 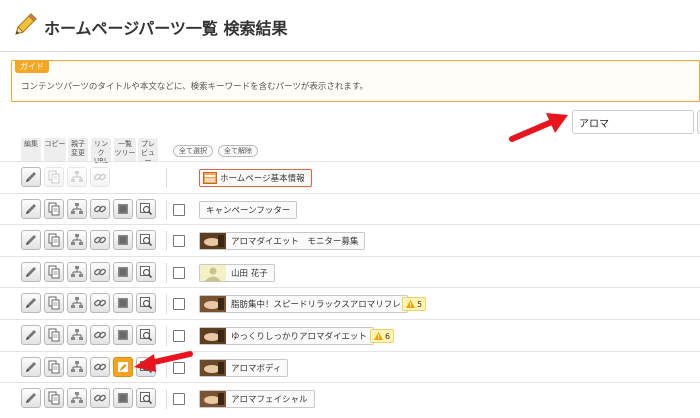 What do you see at coordinates (32, 66) in the screenshot?
I see `guide-tag: ガイド` at bounding box center [32, 66].